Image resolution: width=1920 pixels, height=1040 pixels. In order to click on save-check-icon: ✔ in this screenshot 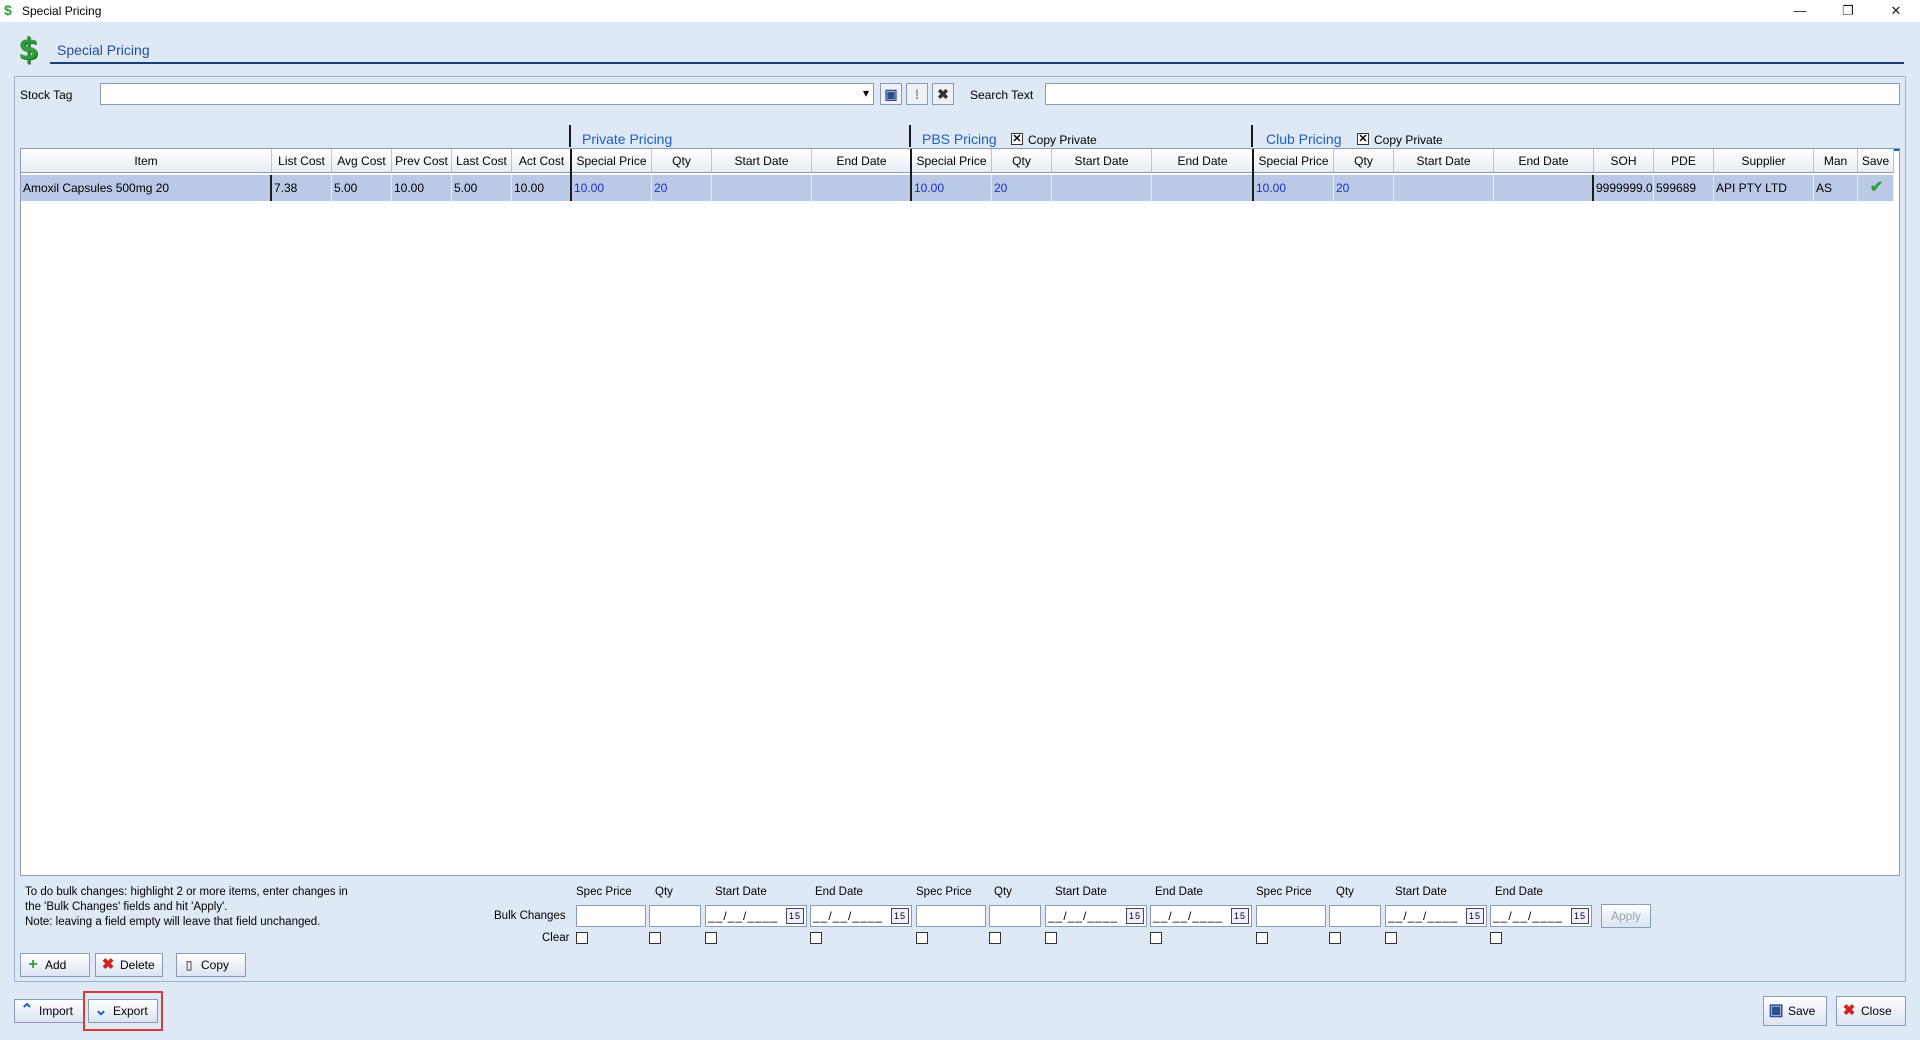, I will do `click(1876, 188)`.